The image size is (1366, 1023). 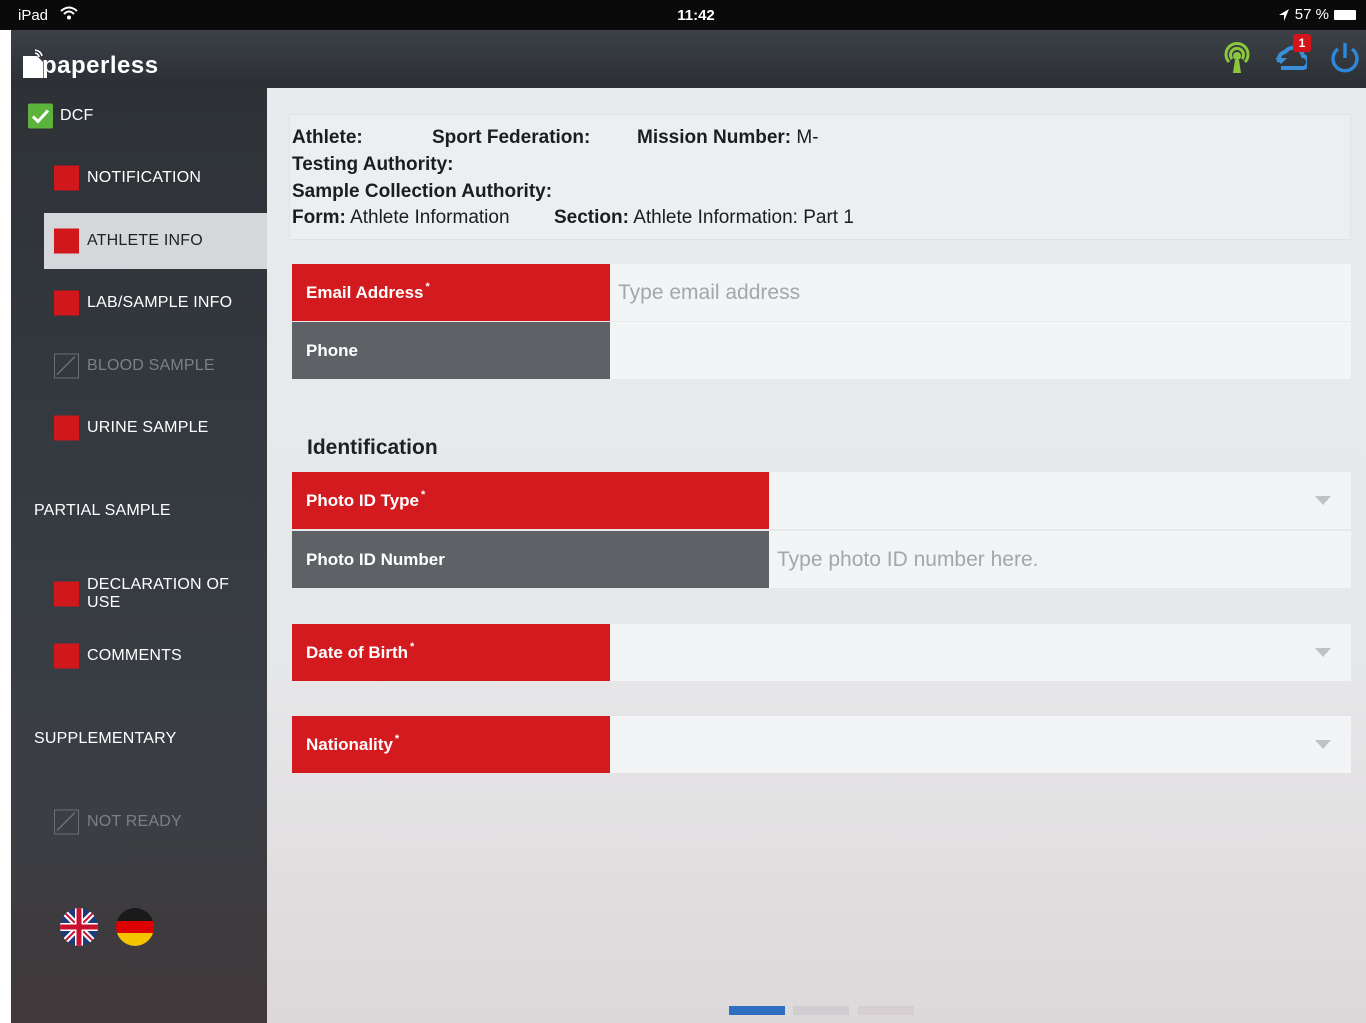 I want to click on sample-collection-authority-label: Sample Collection Authority:, so click(x=422, y=191).